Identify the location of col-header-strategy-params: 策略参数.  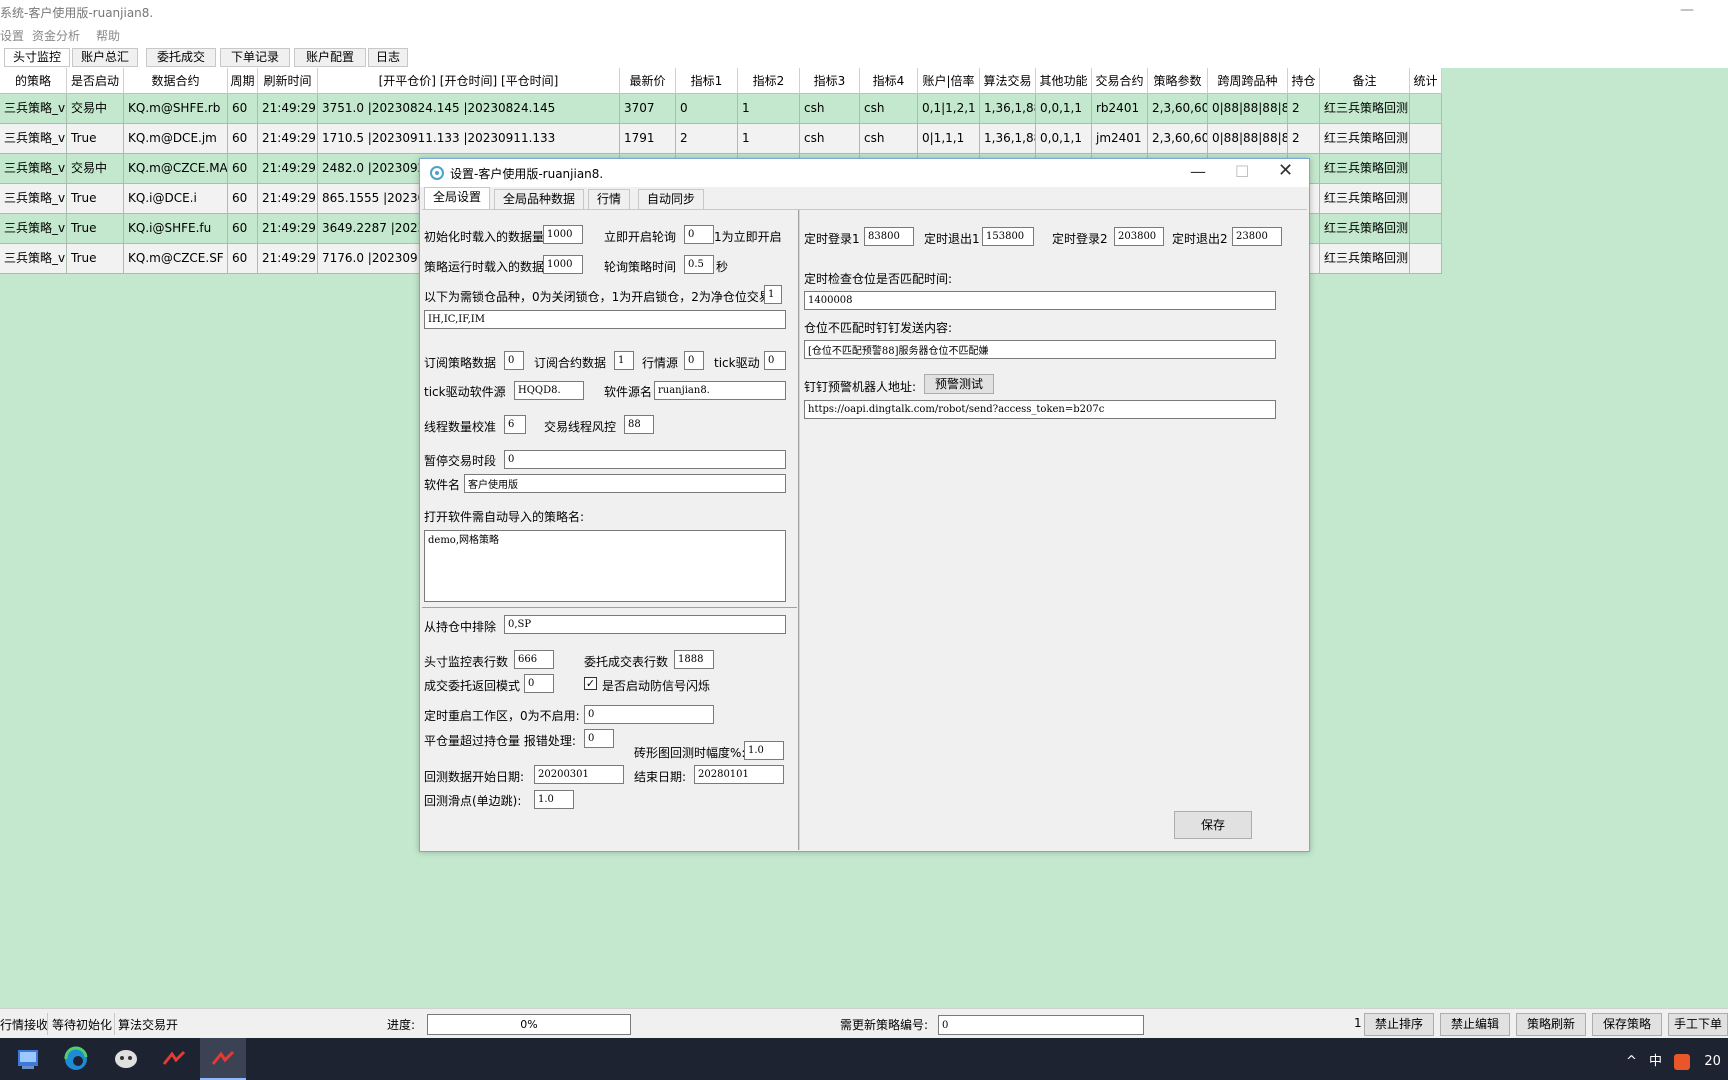
(1178, 81).